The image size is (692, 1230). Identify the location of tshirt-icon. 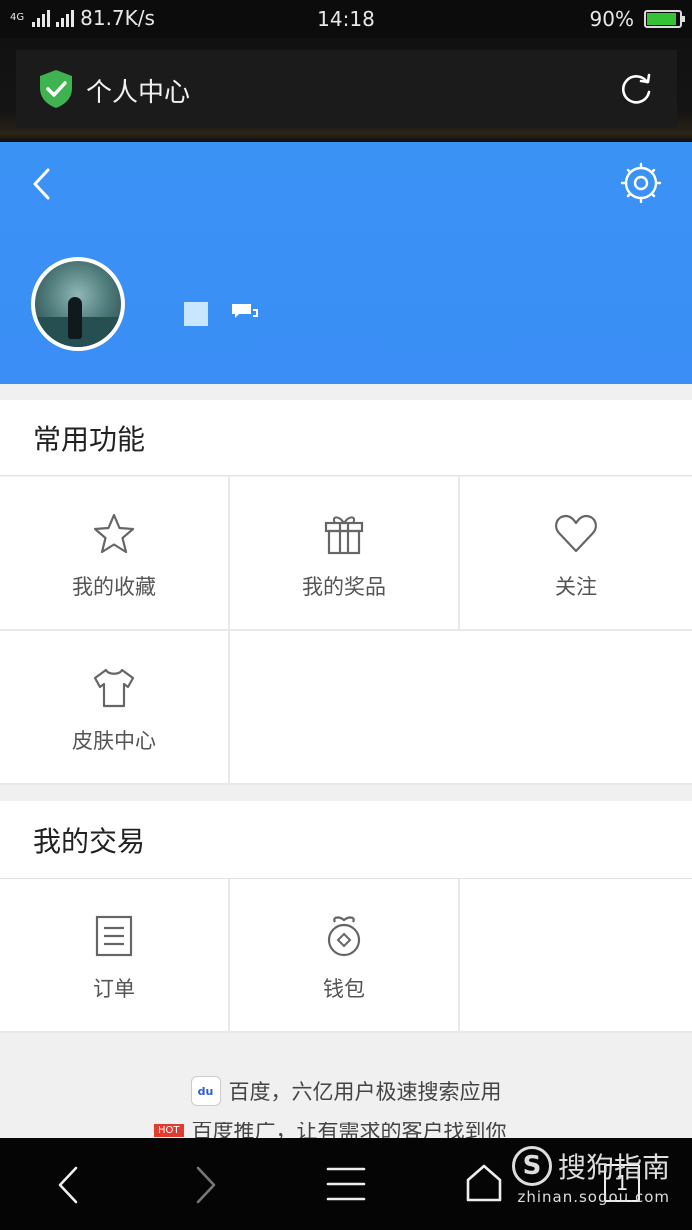
(114, 688).